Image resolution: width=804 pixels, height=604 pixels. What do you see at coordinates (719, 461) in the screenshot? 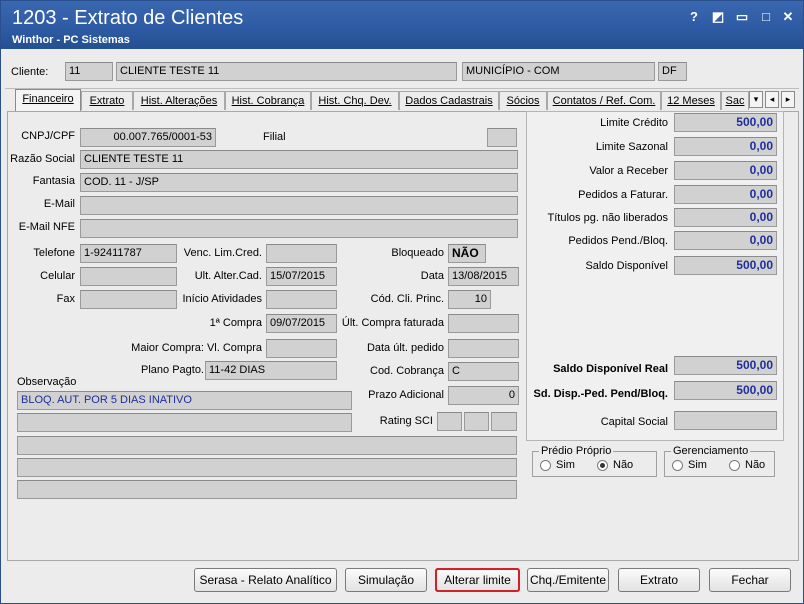
I see `gerenciamento-group: Gerenciamento Sim Não` at bounding box center [719, 461].